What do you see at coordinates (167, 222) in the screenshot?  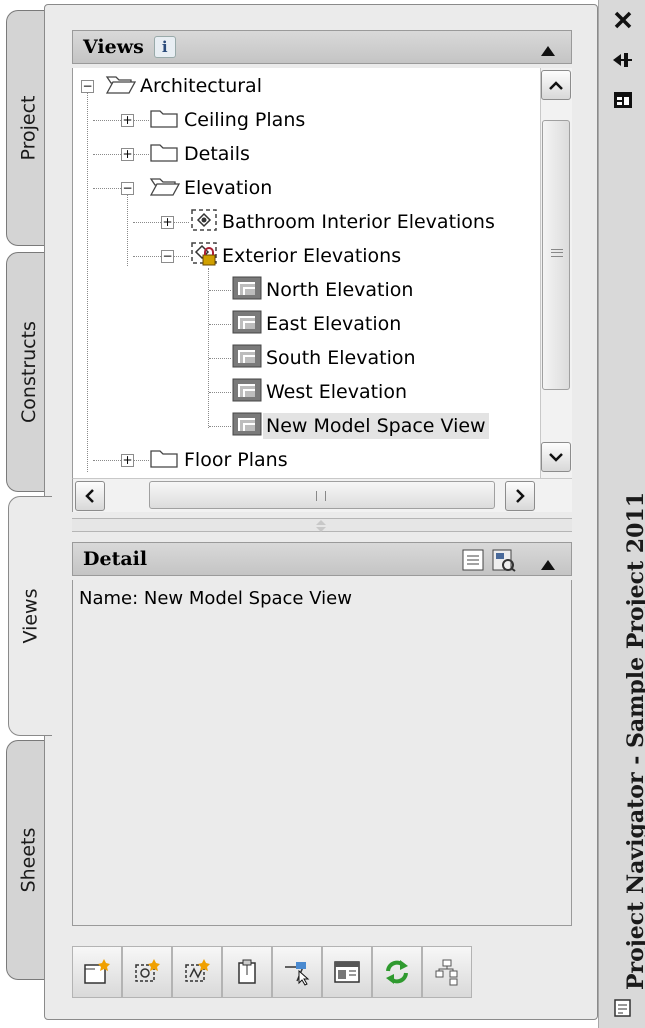 I see `expand-bathroom-button: +` at bounding box center [167, 222].